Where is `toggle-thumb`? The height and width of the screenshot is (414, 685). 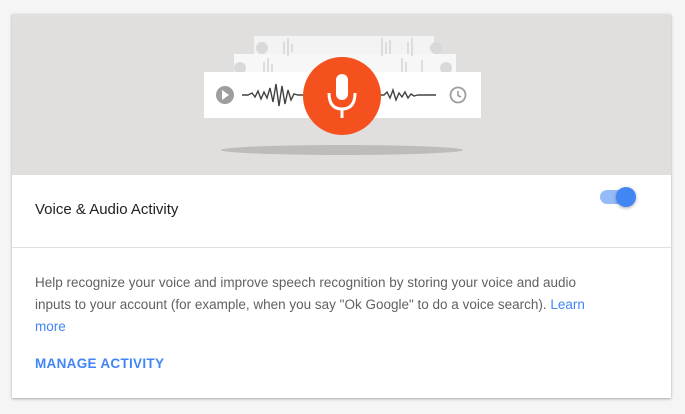
toggle-thumb is located at coordinates (626, 197).